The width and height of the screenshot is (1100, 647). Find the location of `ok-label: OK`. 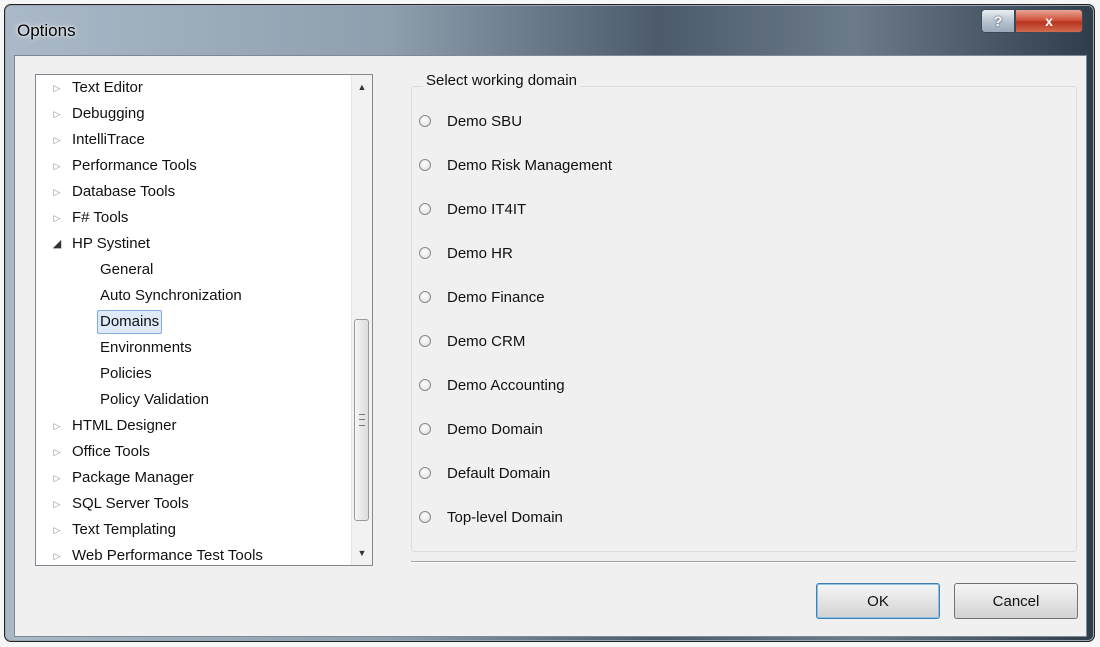

ok-label: OK is located at coordinates (878, 601).